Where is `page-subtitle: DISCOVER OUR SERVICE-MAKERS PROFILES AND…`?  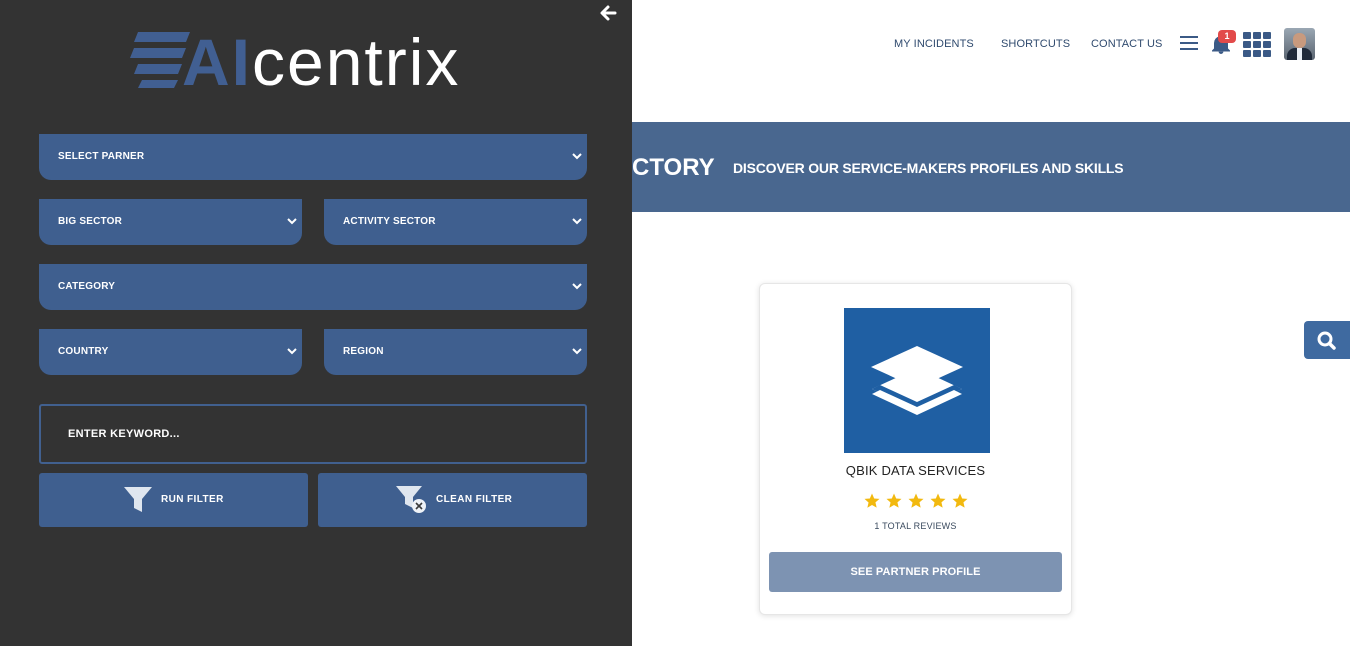
page-subtitle: DISCOVER OUR SERVICE-MAKERS PROFILES AND… is located at coordinates (928, 168).